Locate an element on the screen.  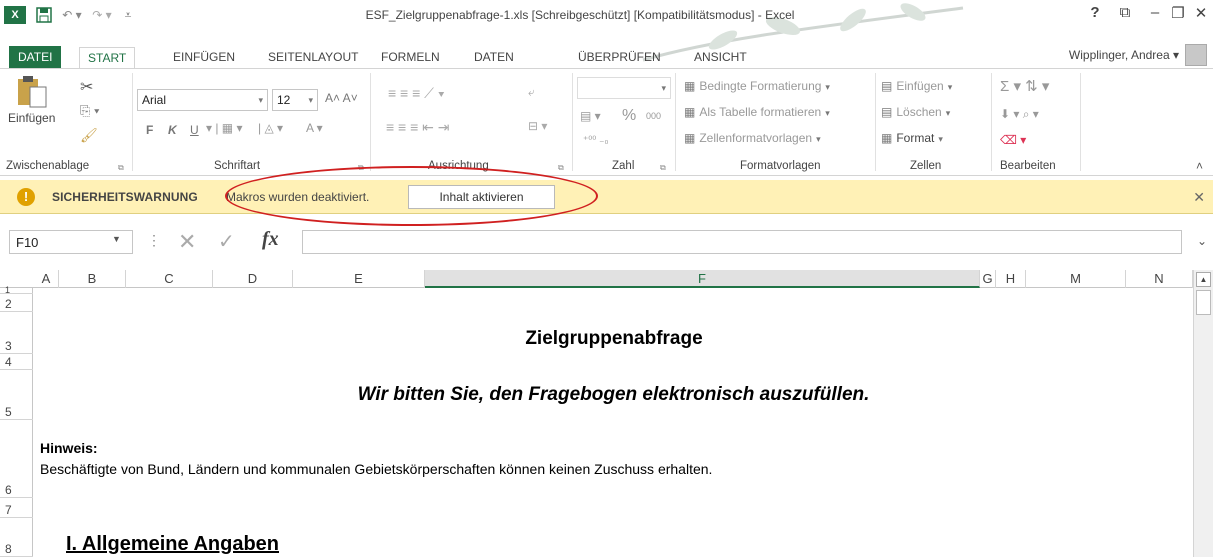
tab-daten: DATEN is located at coordinates (494, 57).